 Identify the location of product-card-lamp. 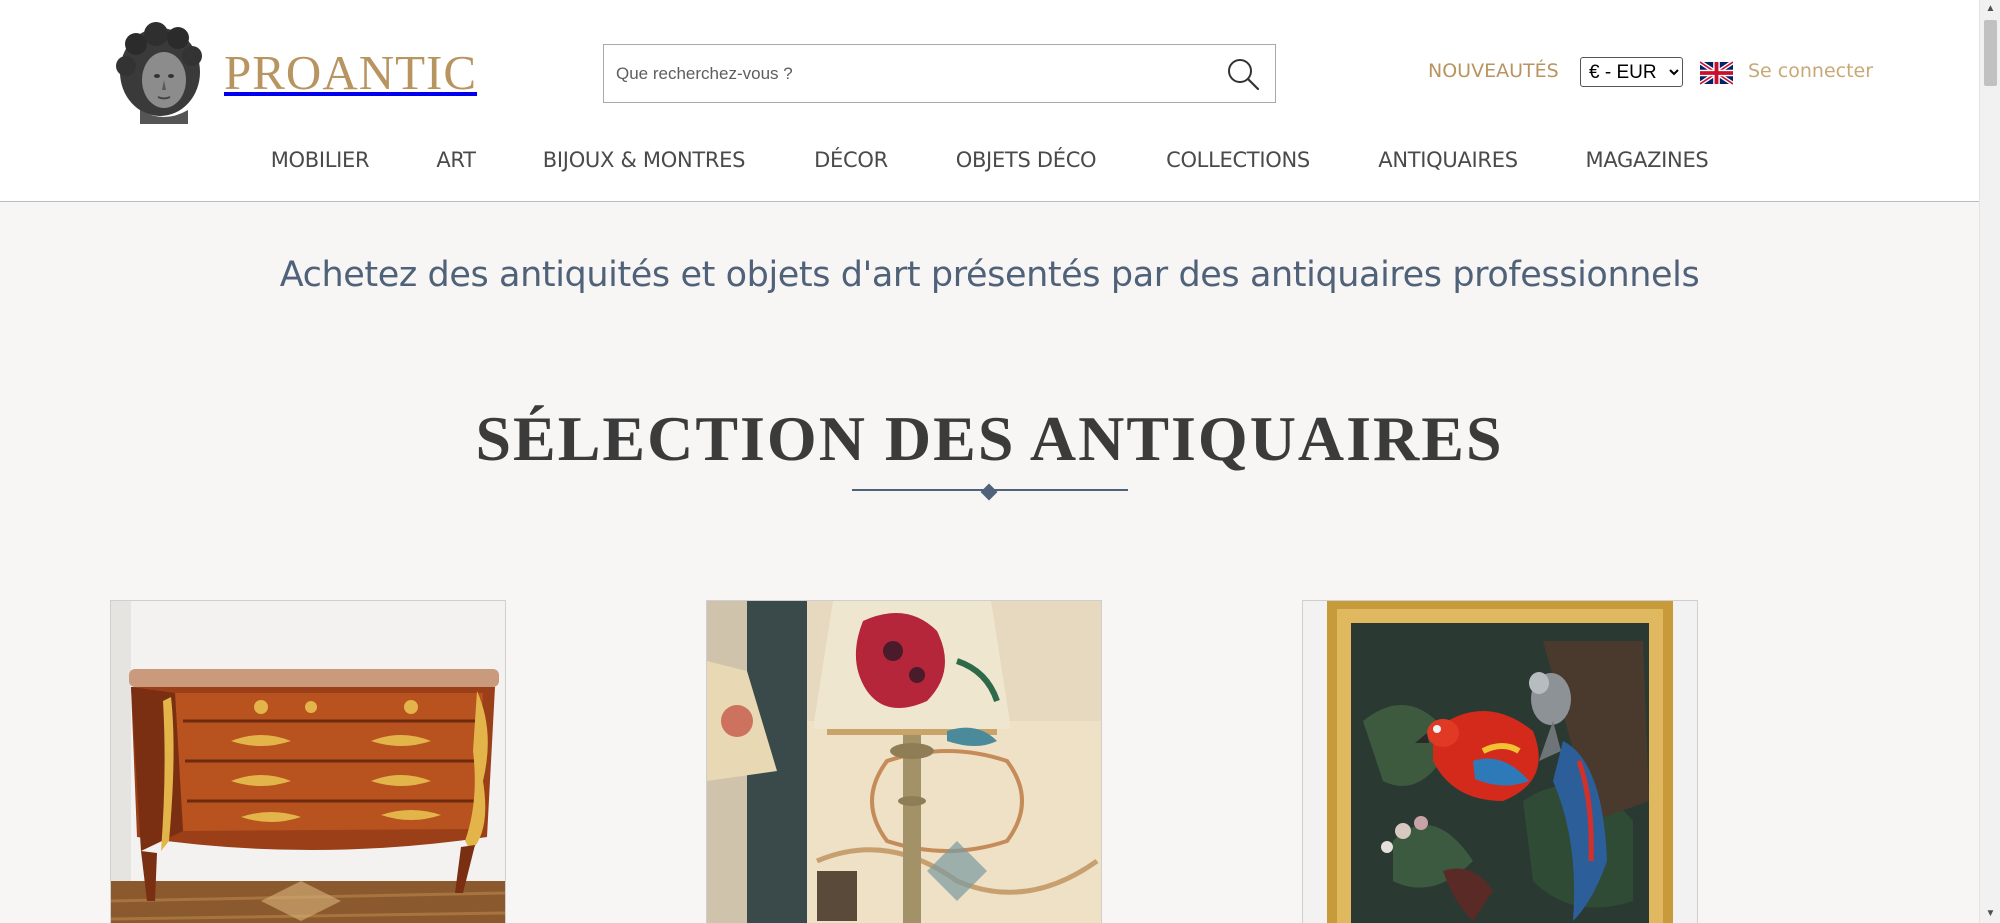
(904, 761).